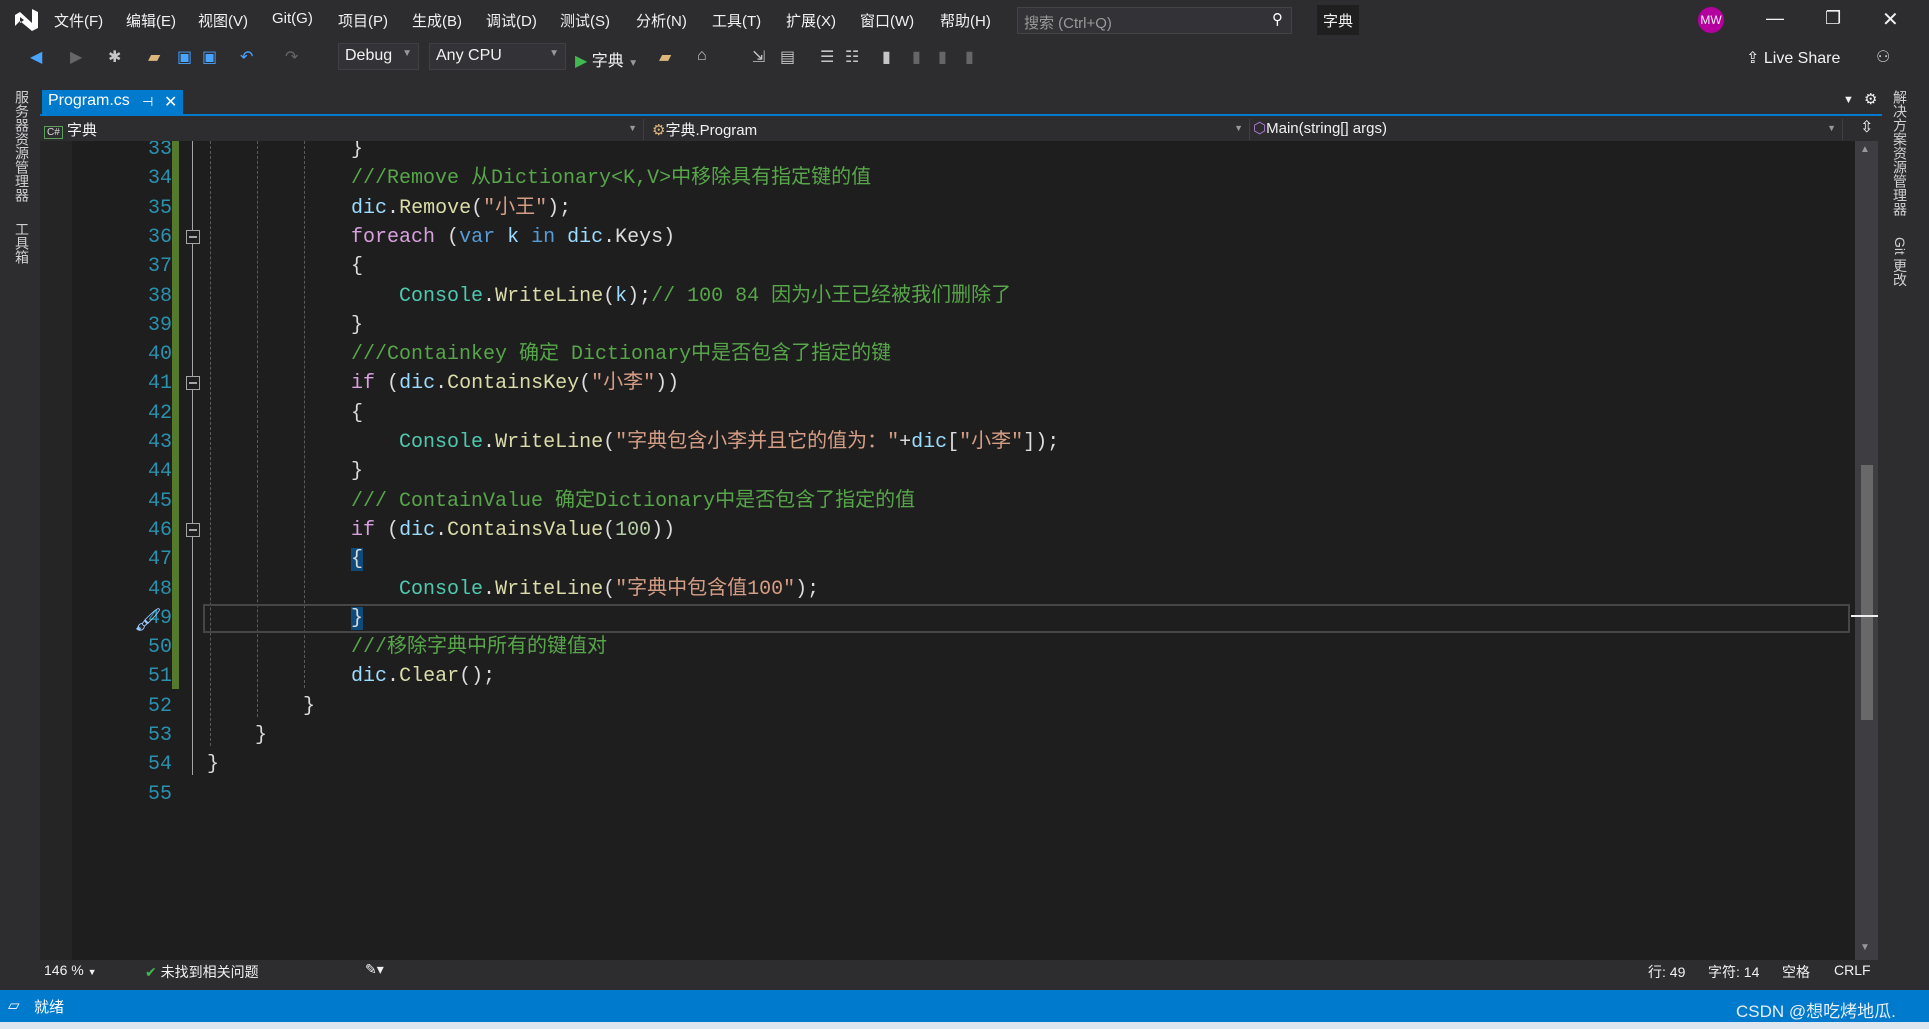  I want to click on code-token-plain: {, so click(285, 267).